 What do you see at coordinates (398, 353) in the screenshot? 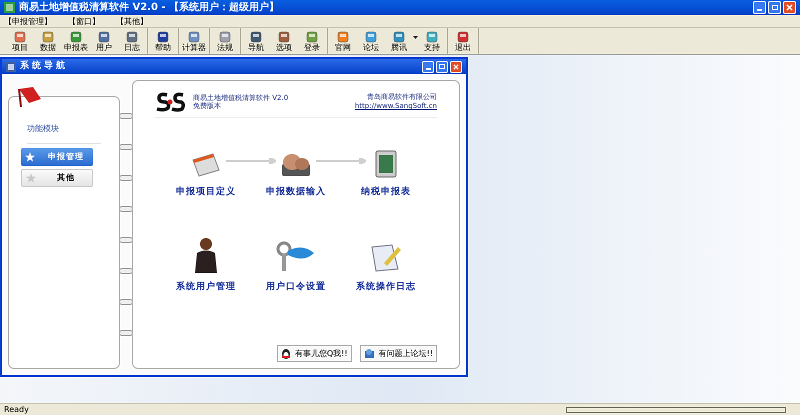
I see `footer-button: 有问题上论坛!!` at bounding box center [398, 353].